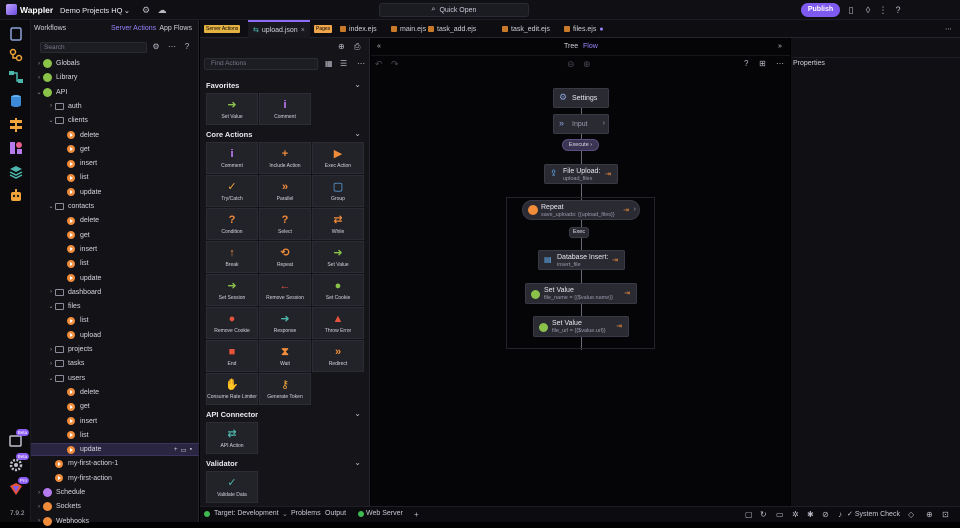  I want to click on tree-view-toggle: Tree, so click(571, 46).